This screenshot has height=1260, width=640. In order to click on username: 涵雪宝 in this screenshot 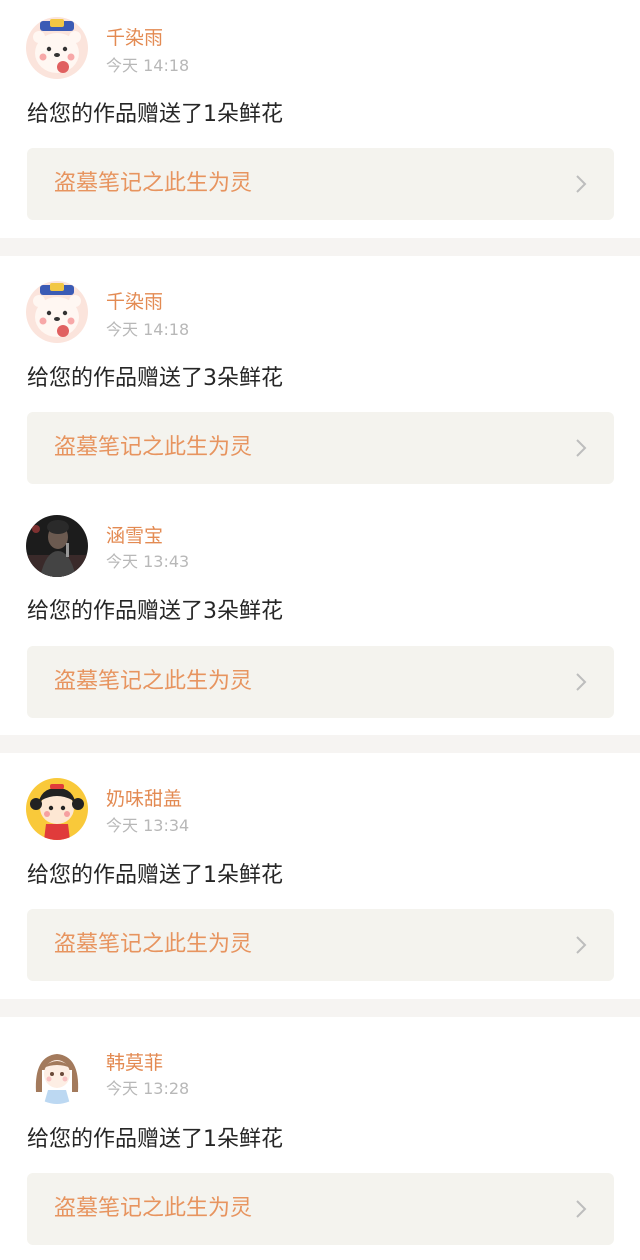, I will do `click(134, 536)`.